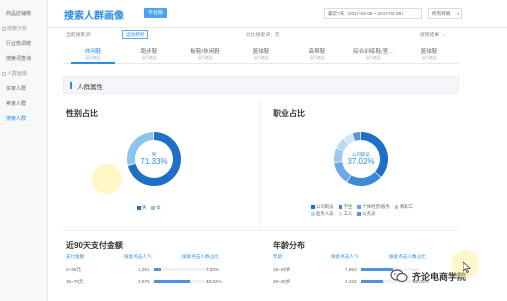  What do you see at coordinates (325, 213) in the screenshot?
I see `legend-label: 医务人员` at bounding box center [325, 213].